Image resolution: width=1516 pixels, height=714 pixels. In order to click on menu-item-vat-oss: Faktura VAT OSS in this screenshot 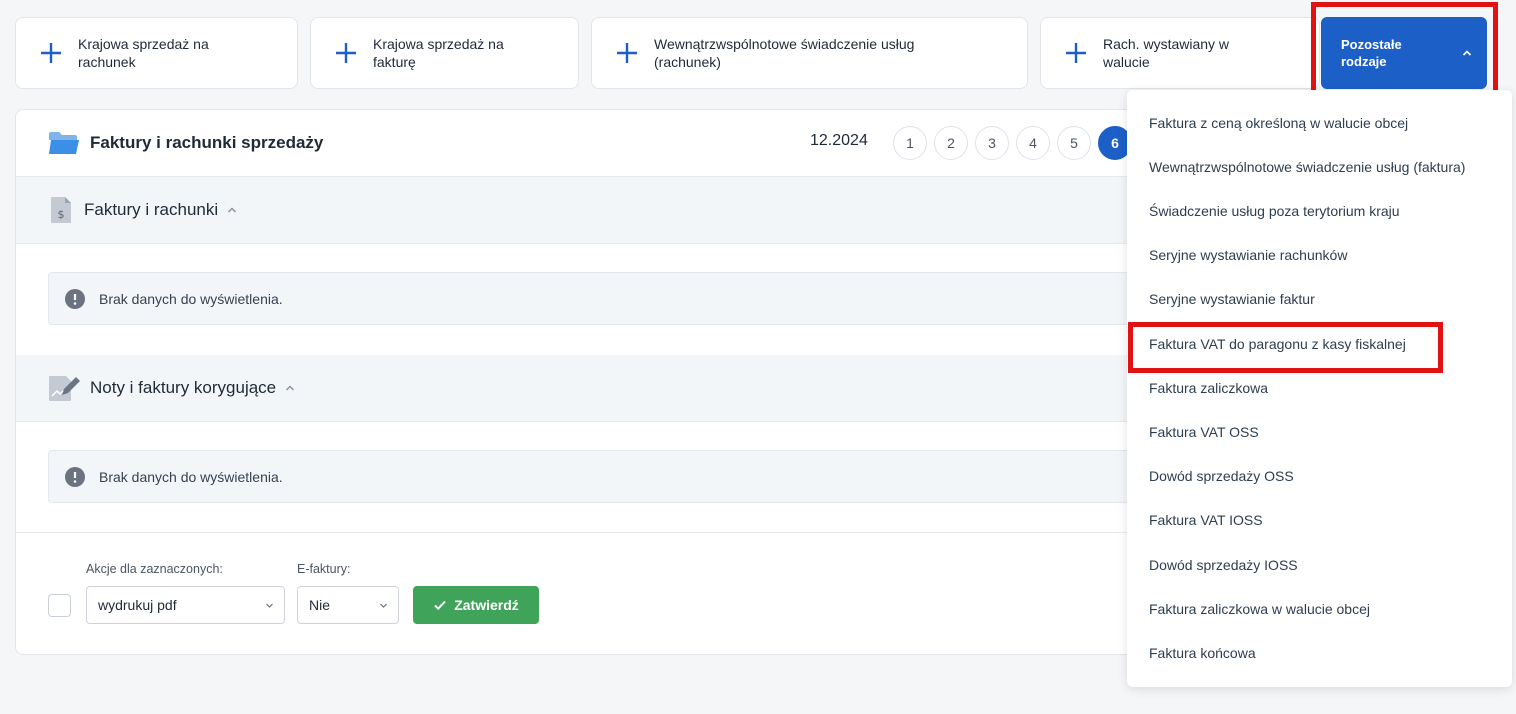, I will do `click(1204, 432)`.